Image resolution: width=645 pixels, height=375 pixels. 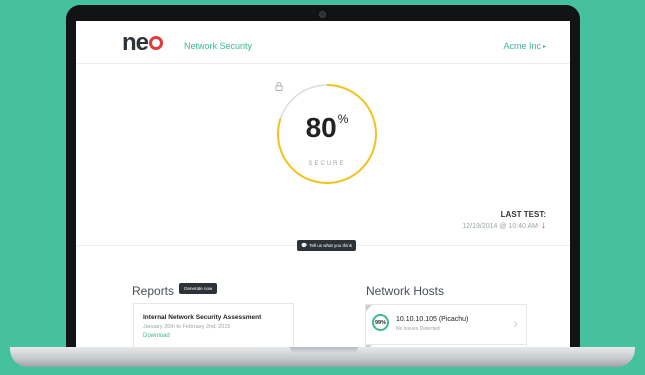 What do you see at coordinates (322, 357) in the screenshot?
I see `laptop-base` at bounding box center [322, 357].